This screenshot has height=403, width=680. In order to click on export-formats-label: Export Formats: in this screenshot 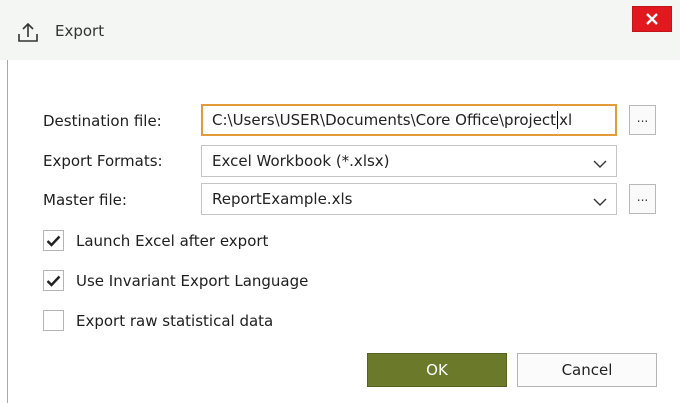, I will do `click(103, 161)`.